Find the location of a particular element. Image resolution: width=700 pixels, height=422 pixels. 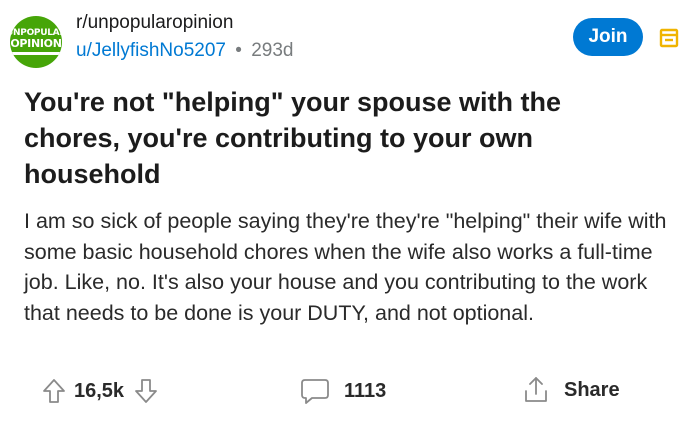

join-button: Join is located at coordinates (608, 37).